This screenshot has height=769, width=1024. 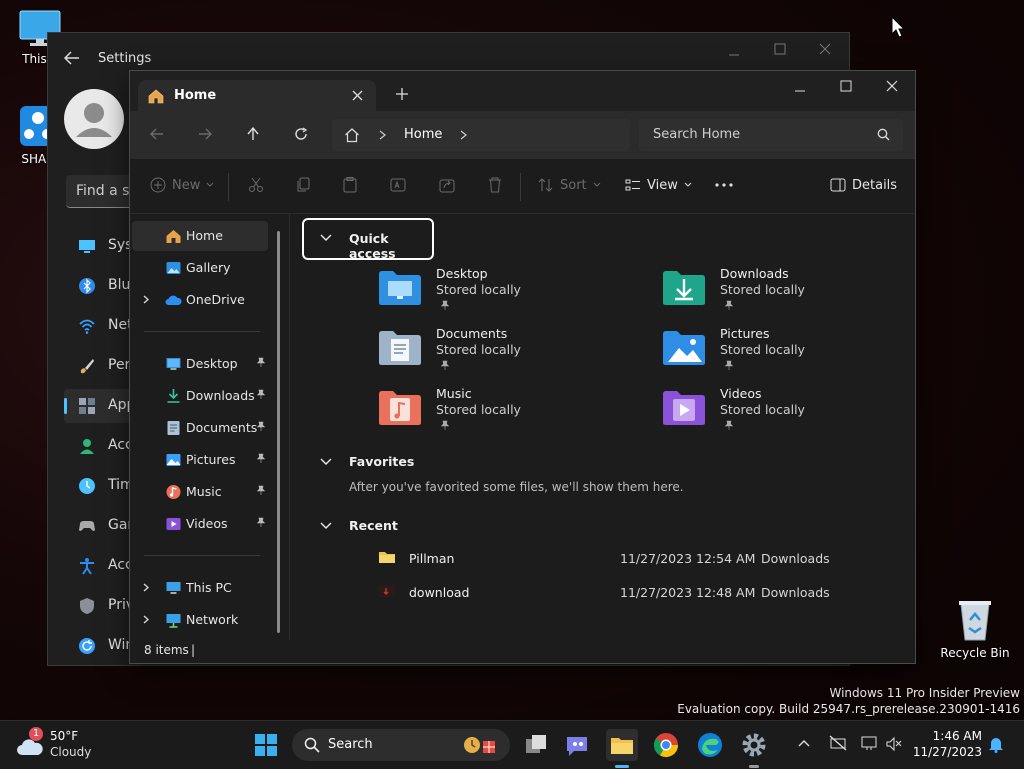 I want to click on network-tray-icon, so click(x=870, y=743).